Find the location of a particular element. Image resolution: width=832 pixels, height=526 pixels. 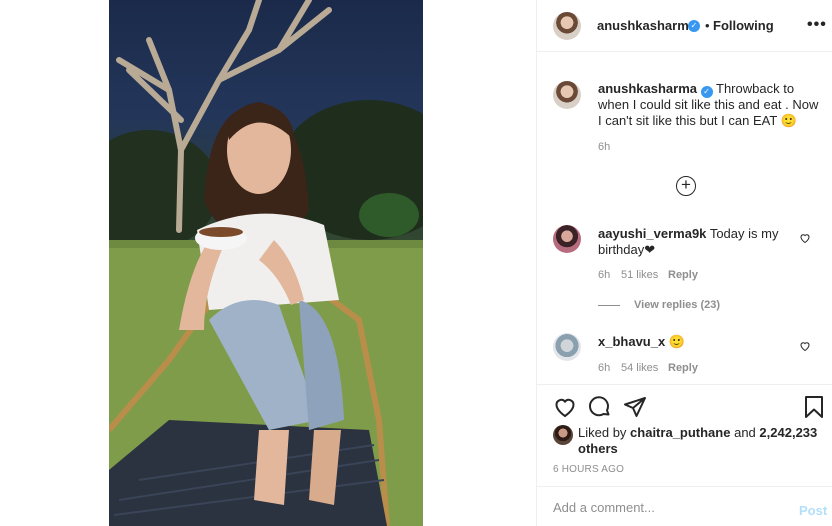

more-options-icon: ••• is located at coordinates (817, 25).